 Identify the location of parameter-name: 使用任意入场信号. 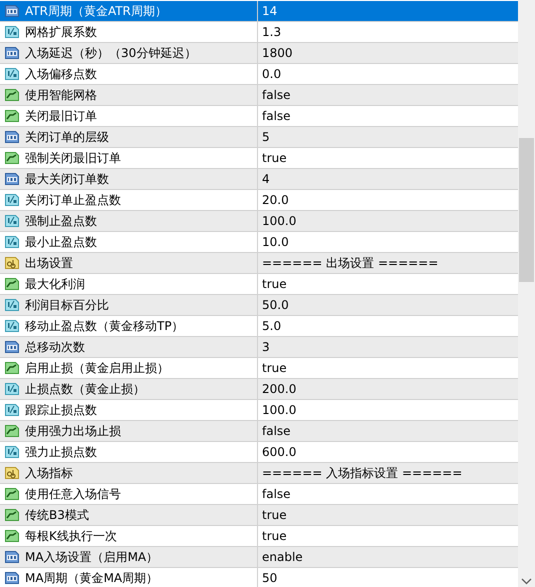
(73, 494).